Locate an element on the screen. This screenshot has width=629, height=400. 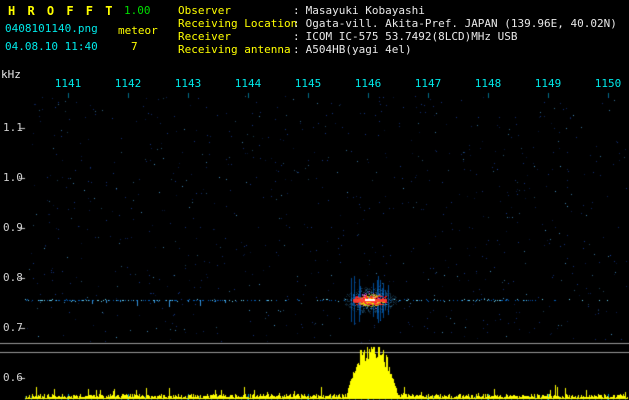
freq-tick-label: 1.1 is located at coordinates (13, 127).